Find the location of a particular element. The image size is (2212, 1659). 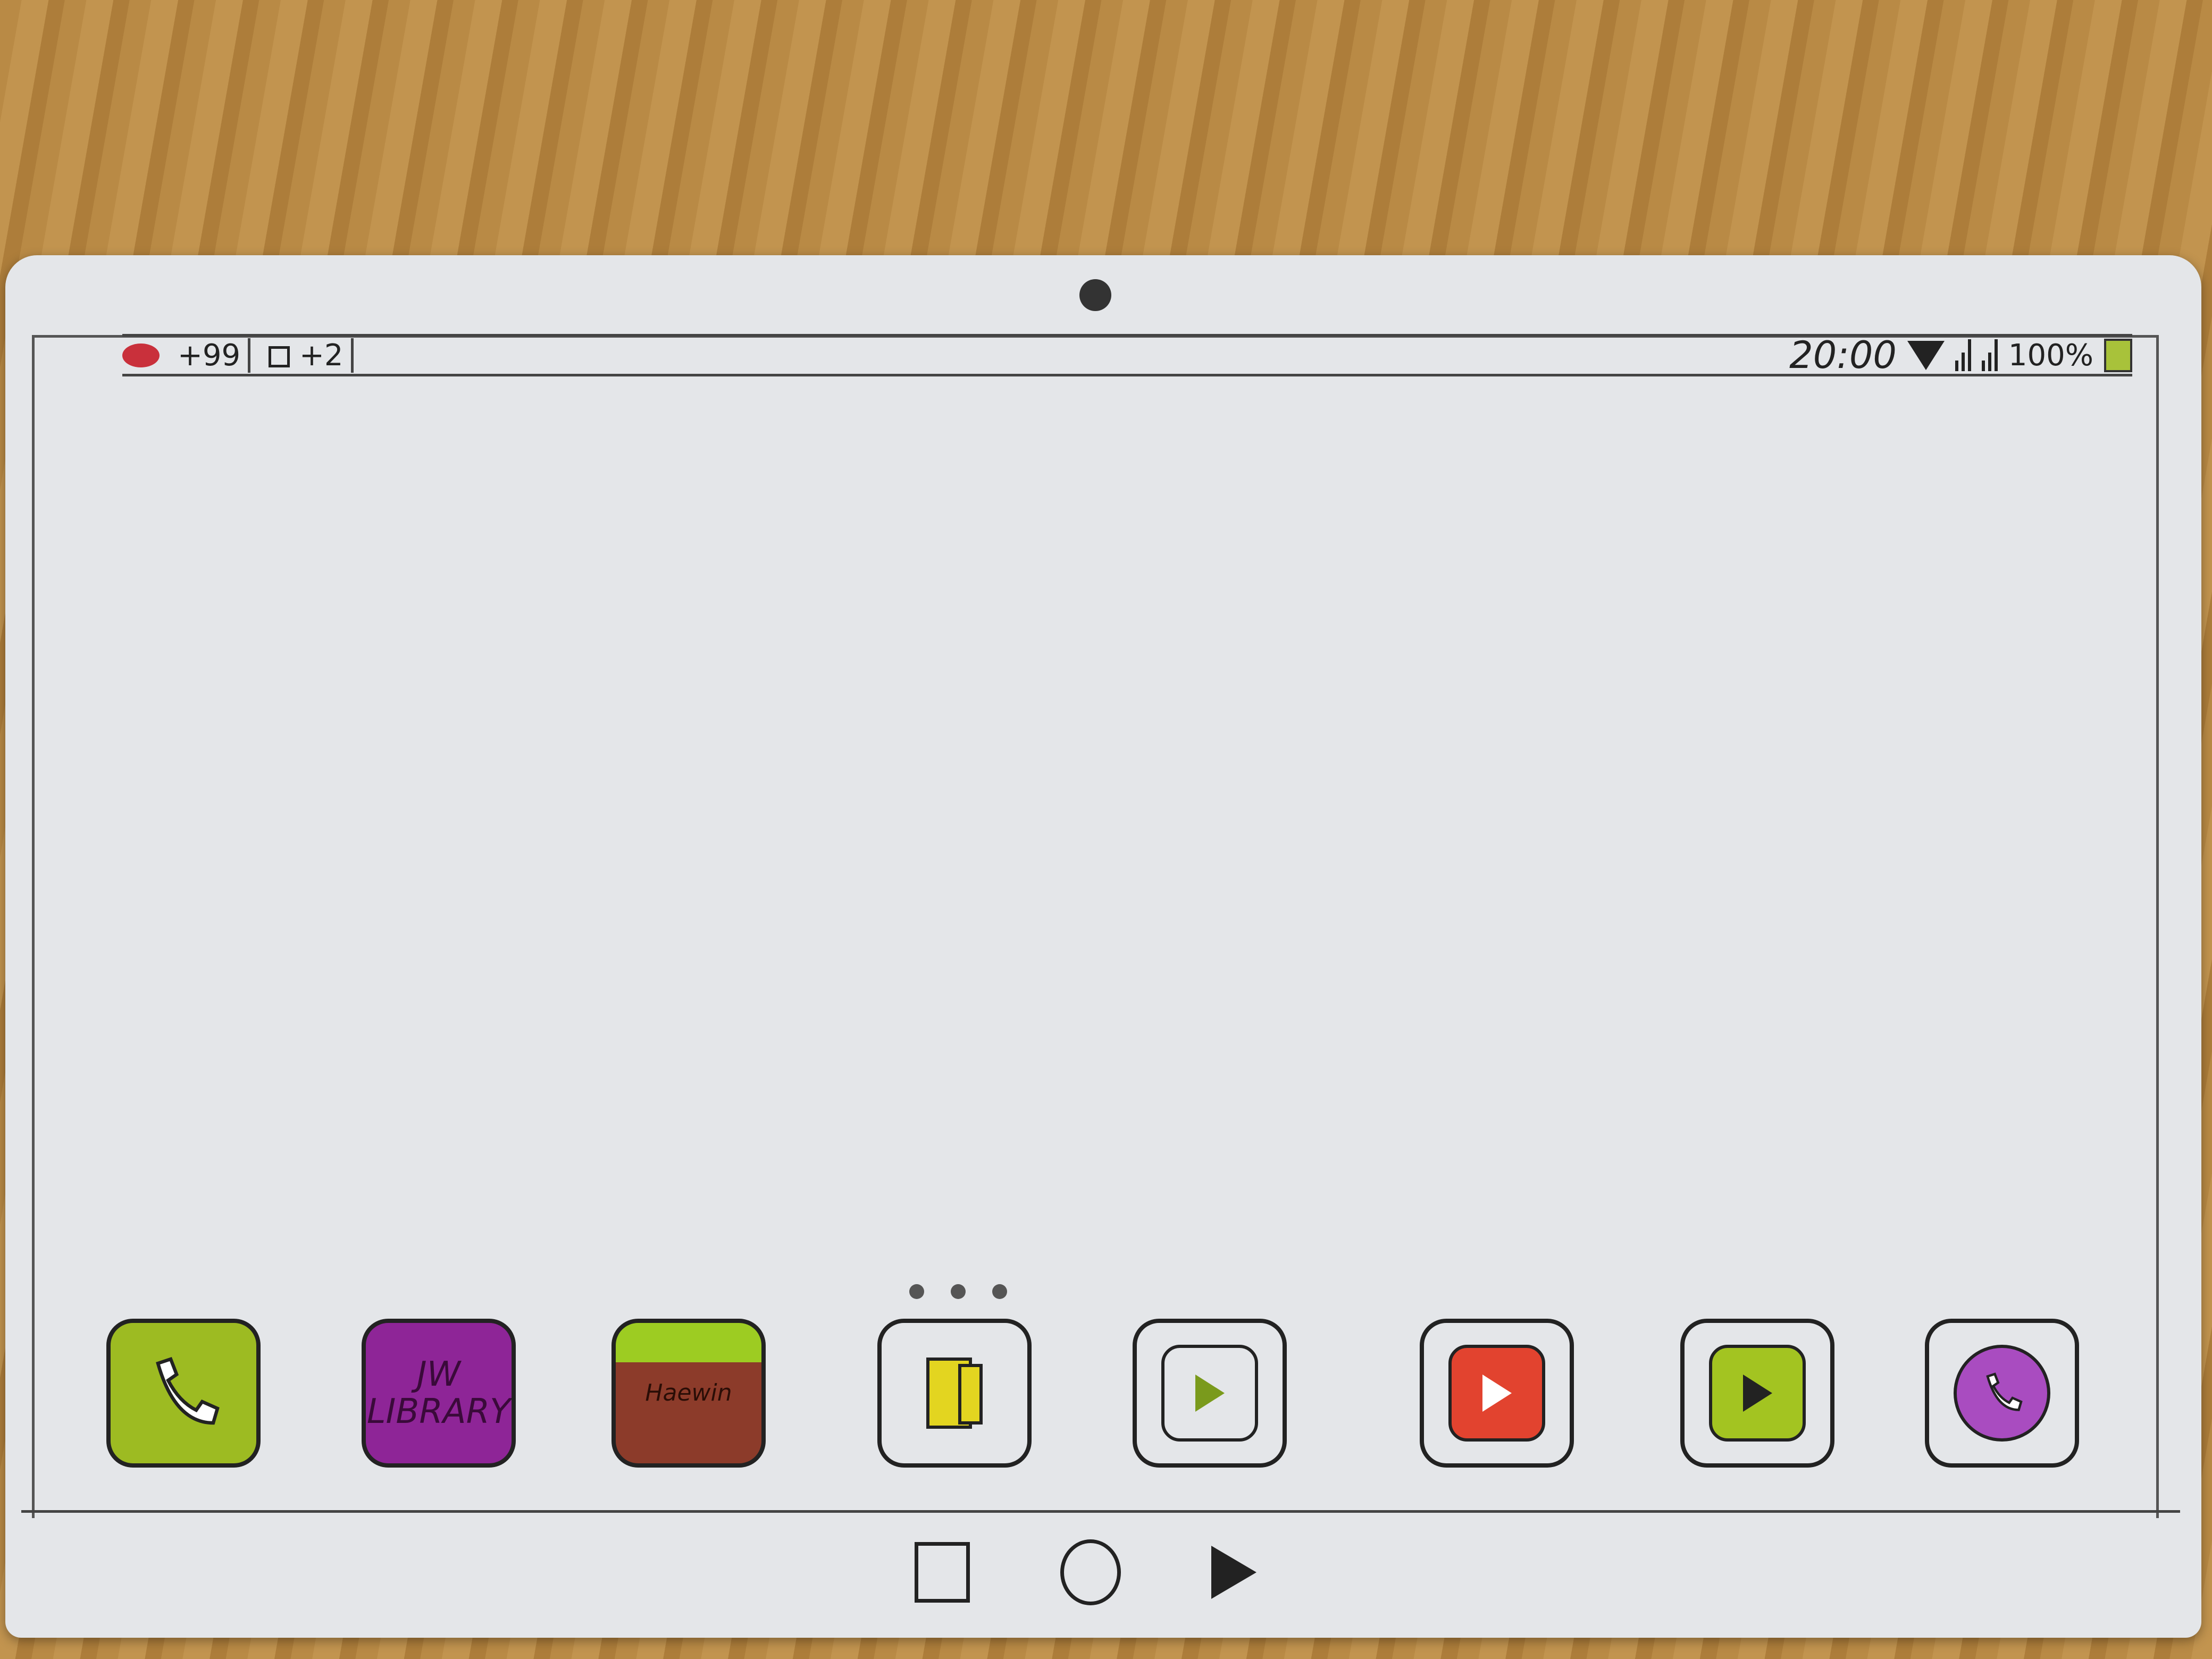

notification-count: +99 is located at coordinates (210, 355).